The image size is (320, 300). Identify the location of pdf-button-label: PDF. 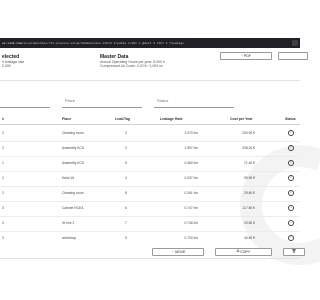
(247, 56).